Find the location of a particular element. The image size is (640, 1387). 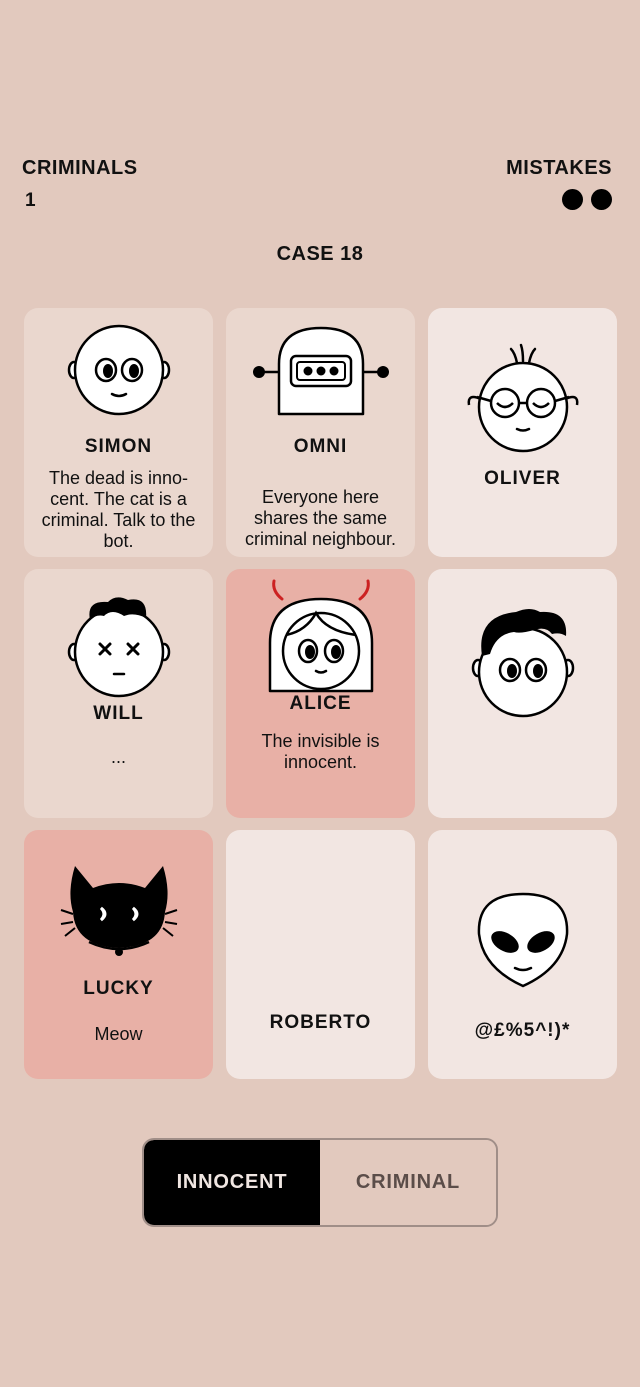

suspect-name: LUCKY is located at coordinates (118, 988).